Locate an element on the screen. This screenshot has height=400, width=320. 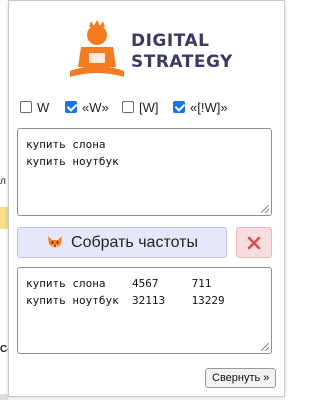
option-label: W is located at coordinates (43, 107).